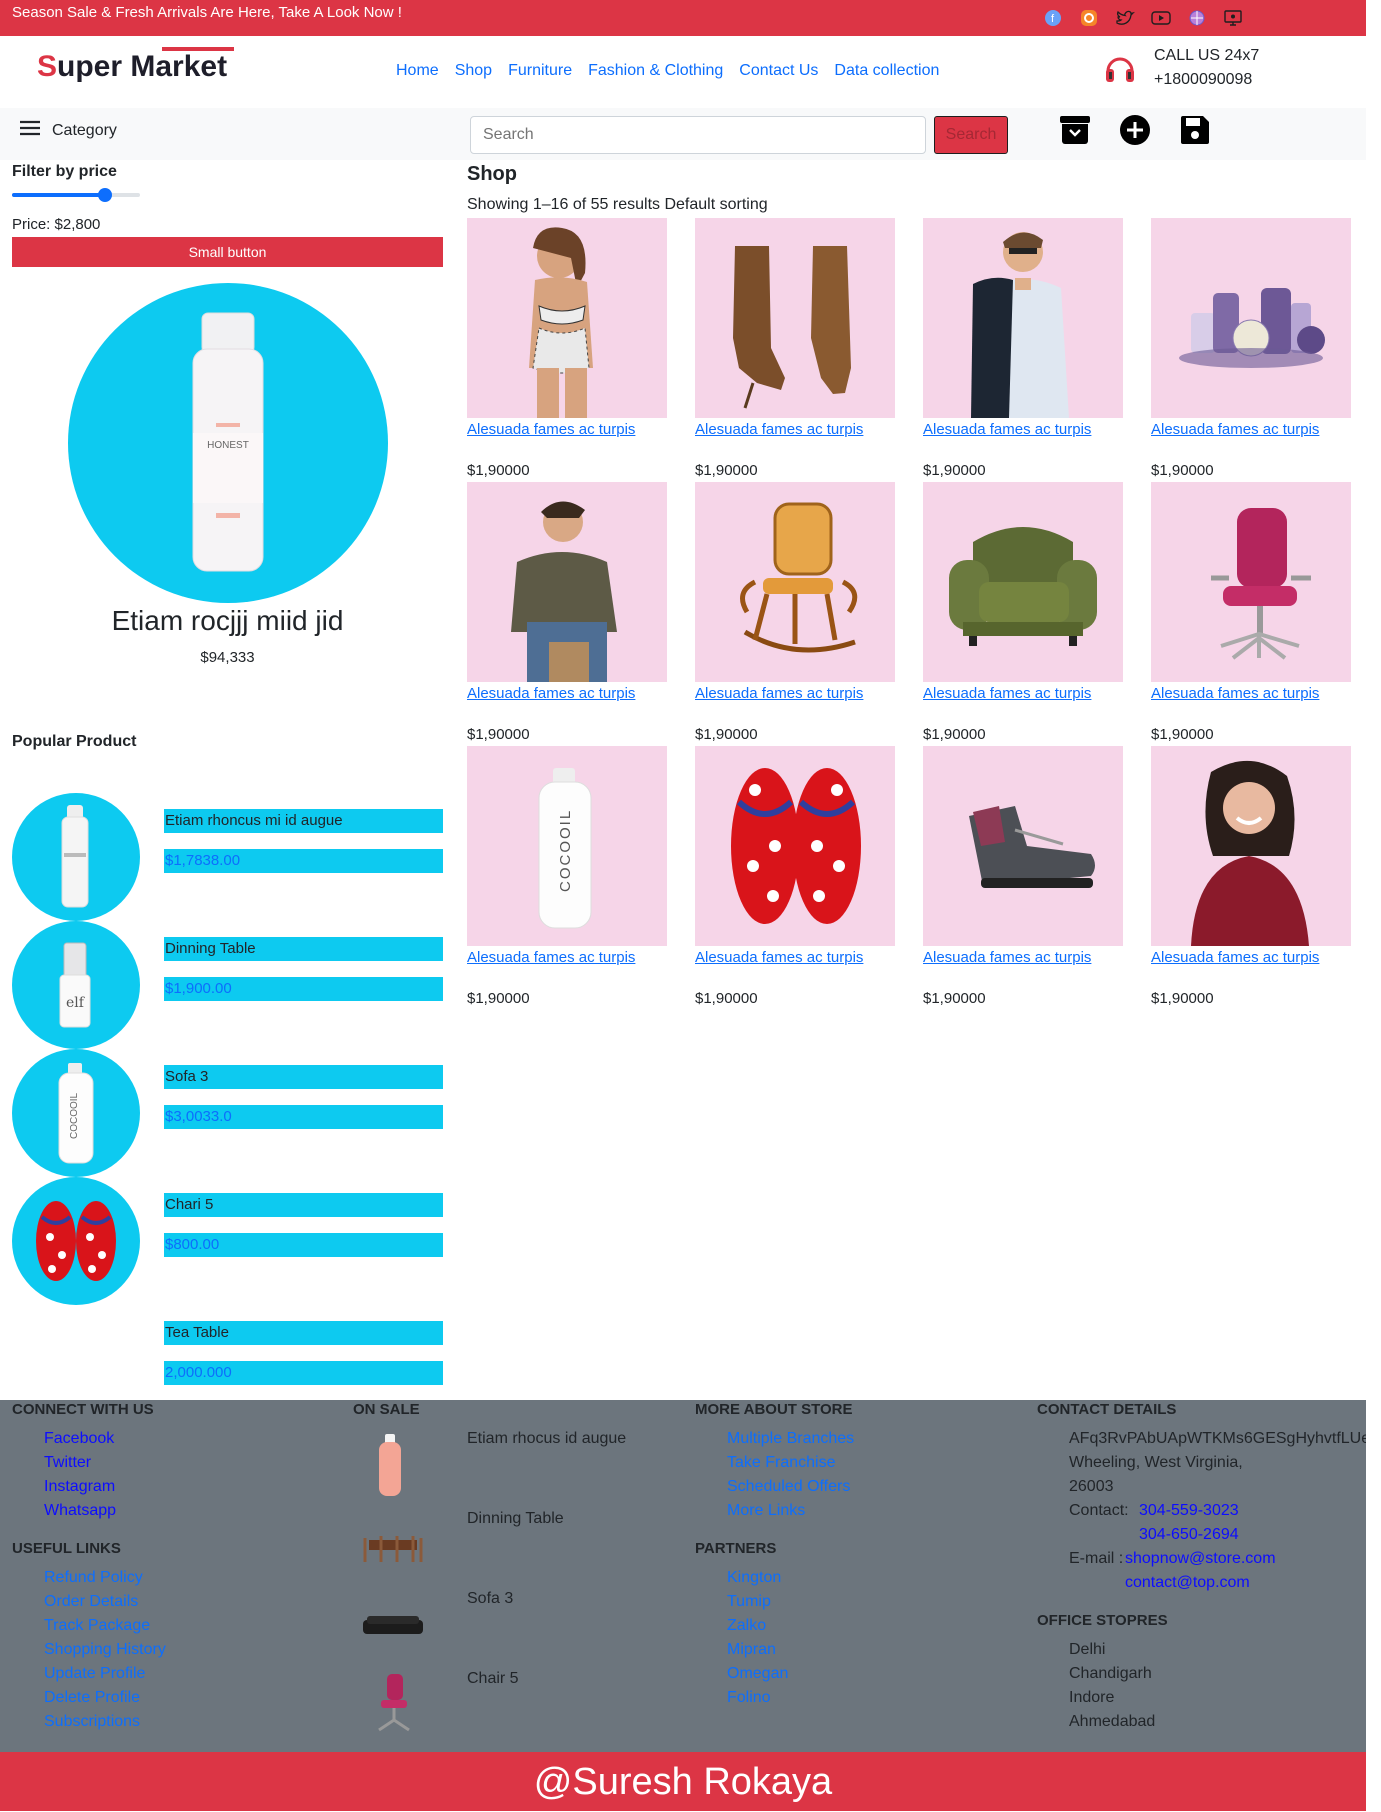 The height and width of the screenshot is (1812, 1381). What do you see at coordinates (515, 1519) in the screenshot?
I see `sale-item-name: Dinning Table` at bounding box center [515, 1519].